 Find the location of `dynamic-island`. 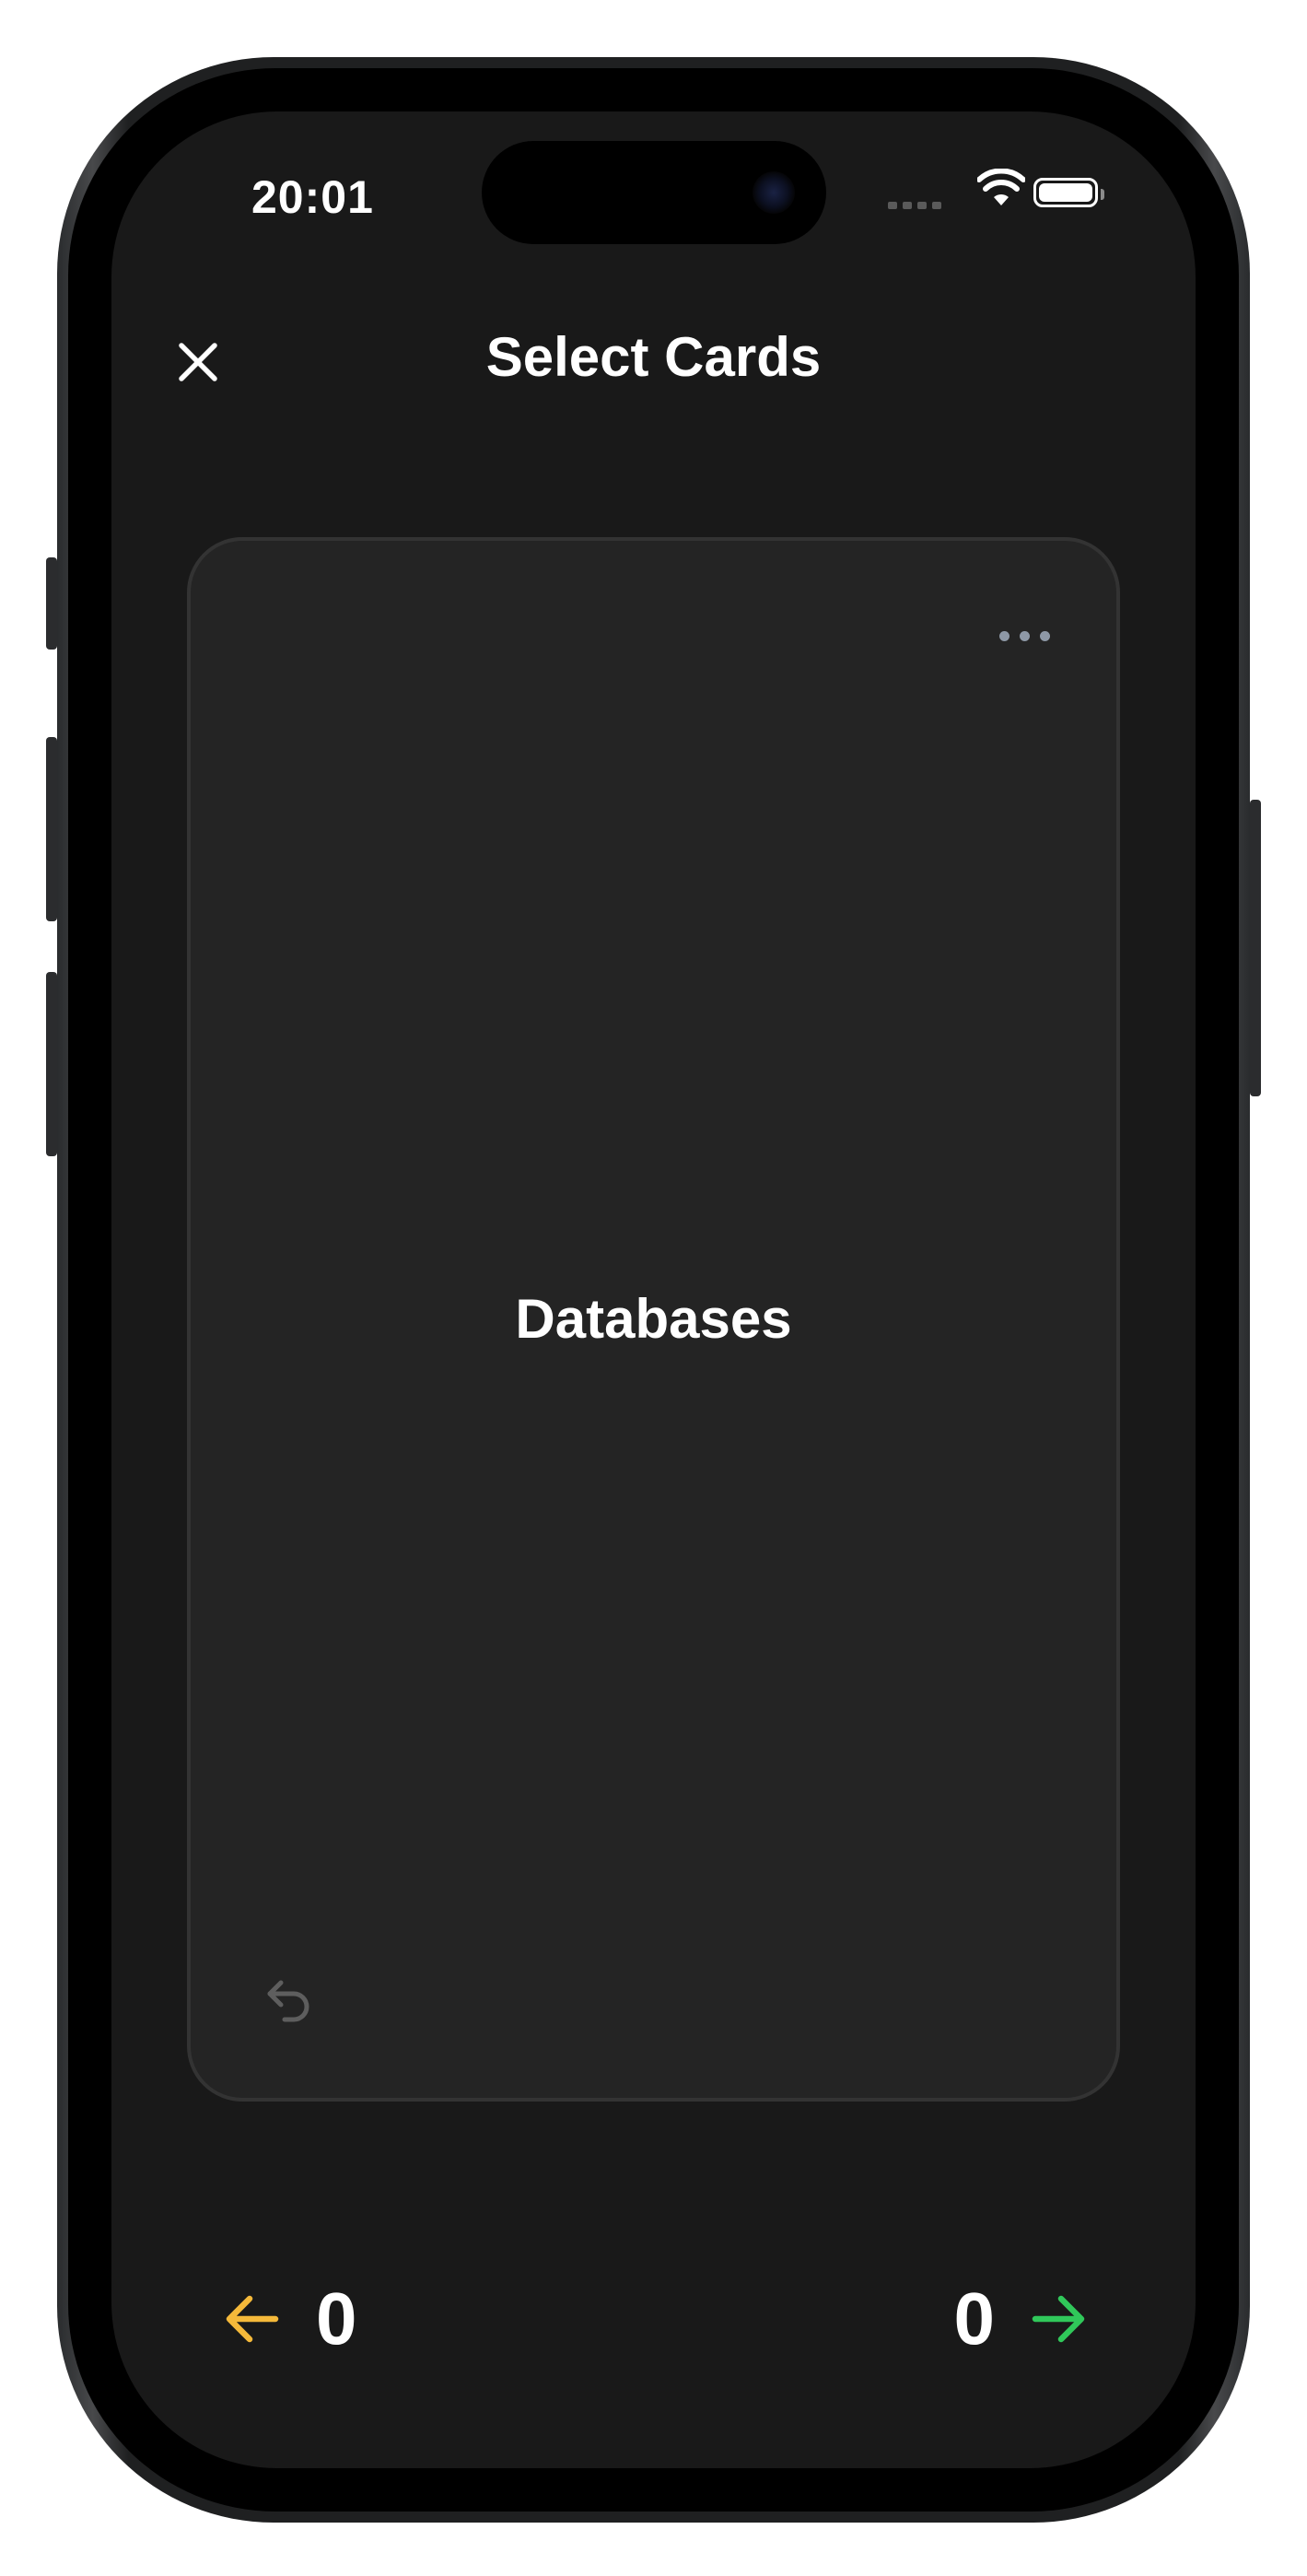

dynamic-island is located at coordinates (654, 192).